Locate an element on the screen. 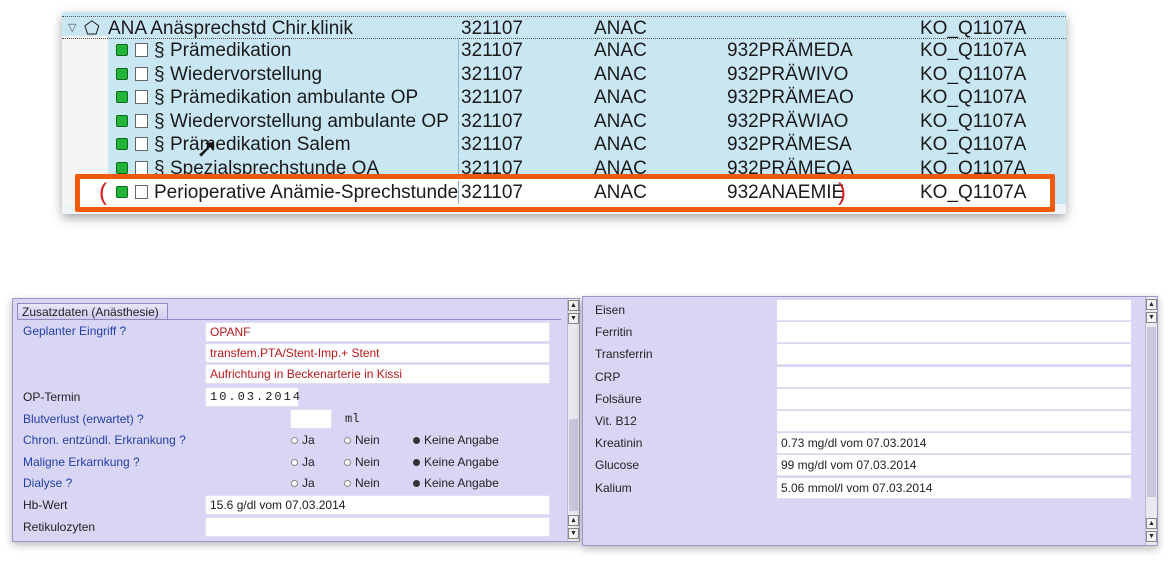 Image resolution: width=1170 pixels, height=564 pixels. right-scrollbar: ▲ ▼ ▲ ▼ is located at coordinates (1151, 421).